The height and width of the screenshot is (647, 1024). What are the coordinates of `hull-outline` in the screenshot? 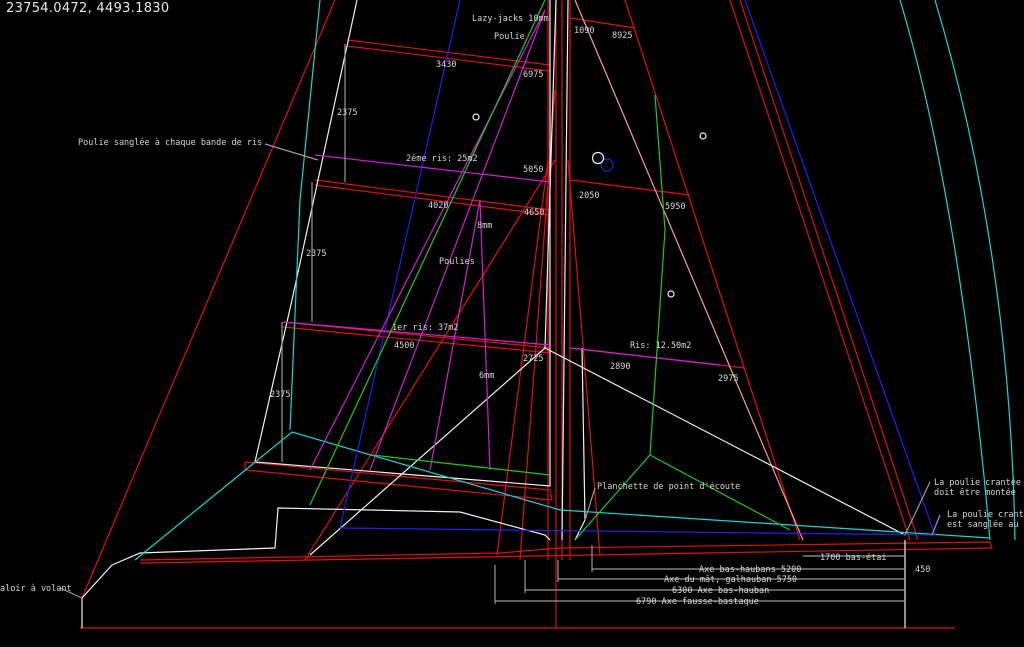 It's located at (316, 567).